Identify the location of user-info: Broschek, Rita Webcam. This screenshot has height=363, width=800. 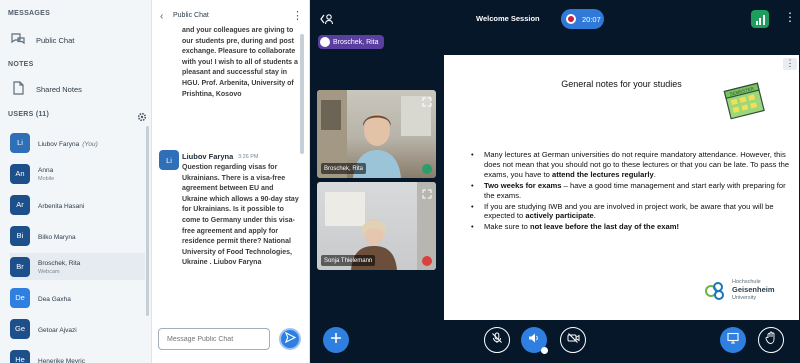
(59, 266).